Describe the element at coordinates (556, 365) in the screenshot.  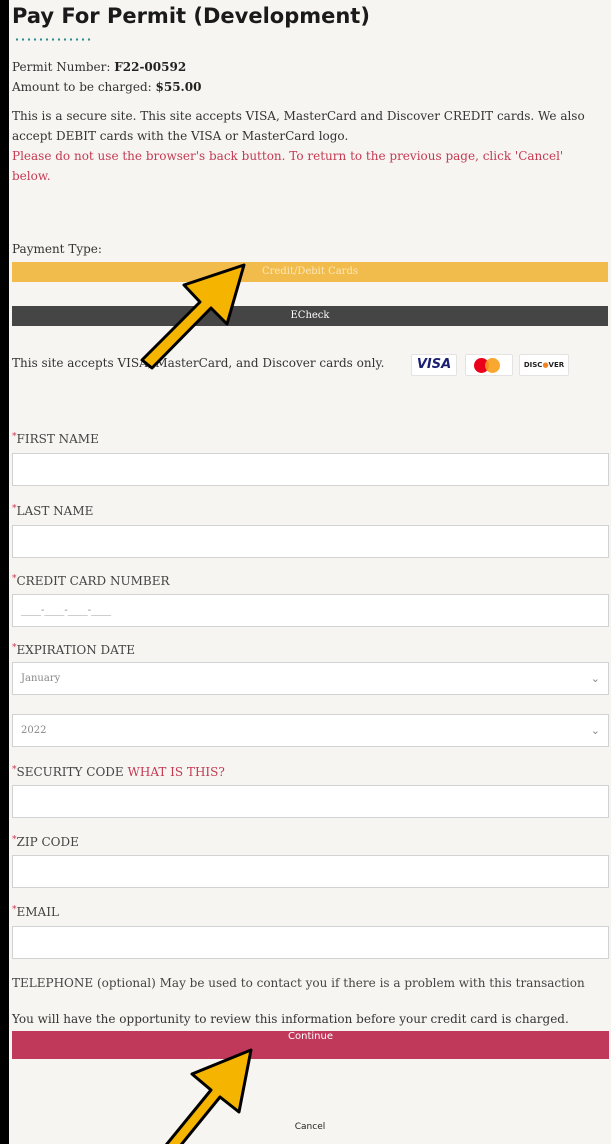
I see `discover-logo-text-b: VER` at that location.